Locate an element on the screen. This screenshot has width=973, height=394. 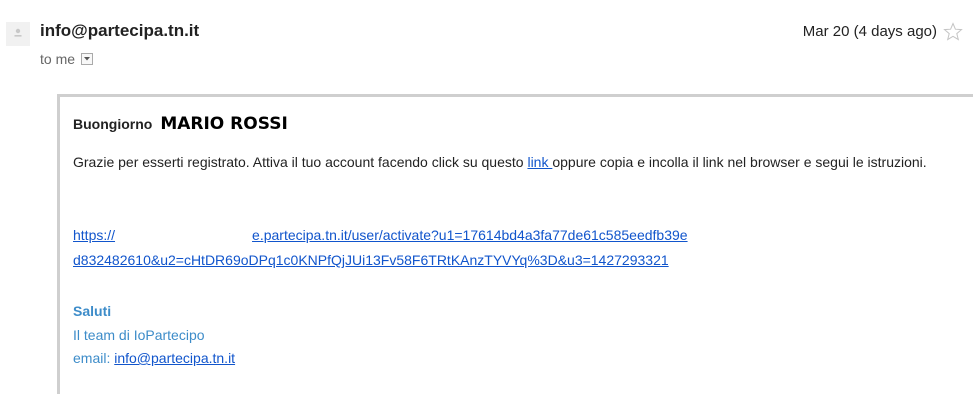
signature-email-link: info@partecipa.tn.it is located at coordinates (174, 358).